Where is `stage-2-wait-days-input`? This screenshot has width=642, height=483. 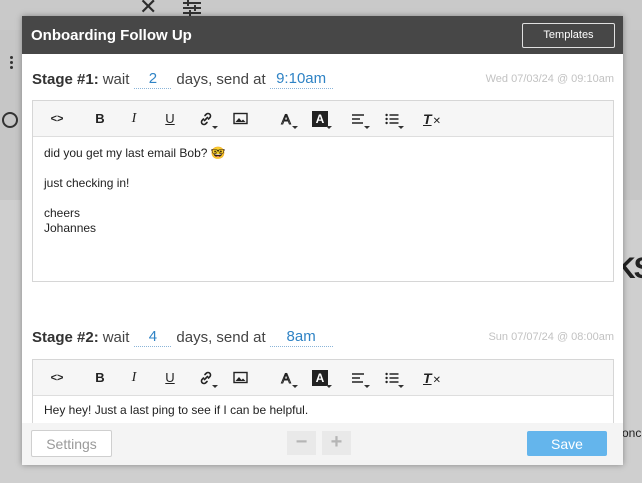
stage-2-wait-days-input is located at coordinates (153, 337).